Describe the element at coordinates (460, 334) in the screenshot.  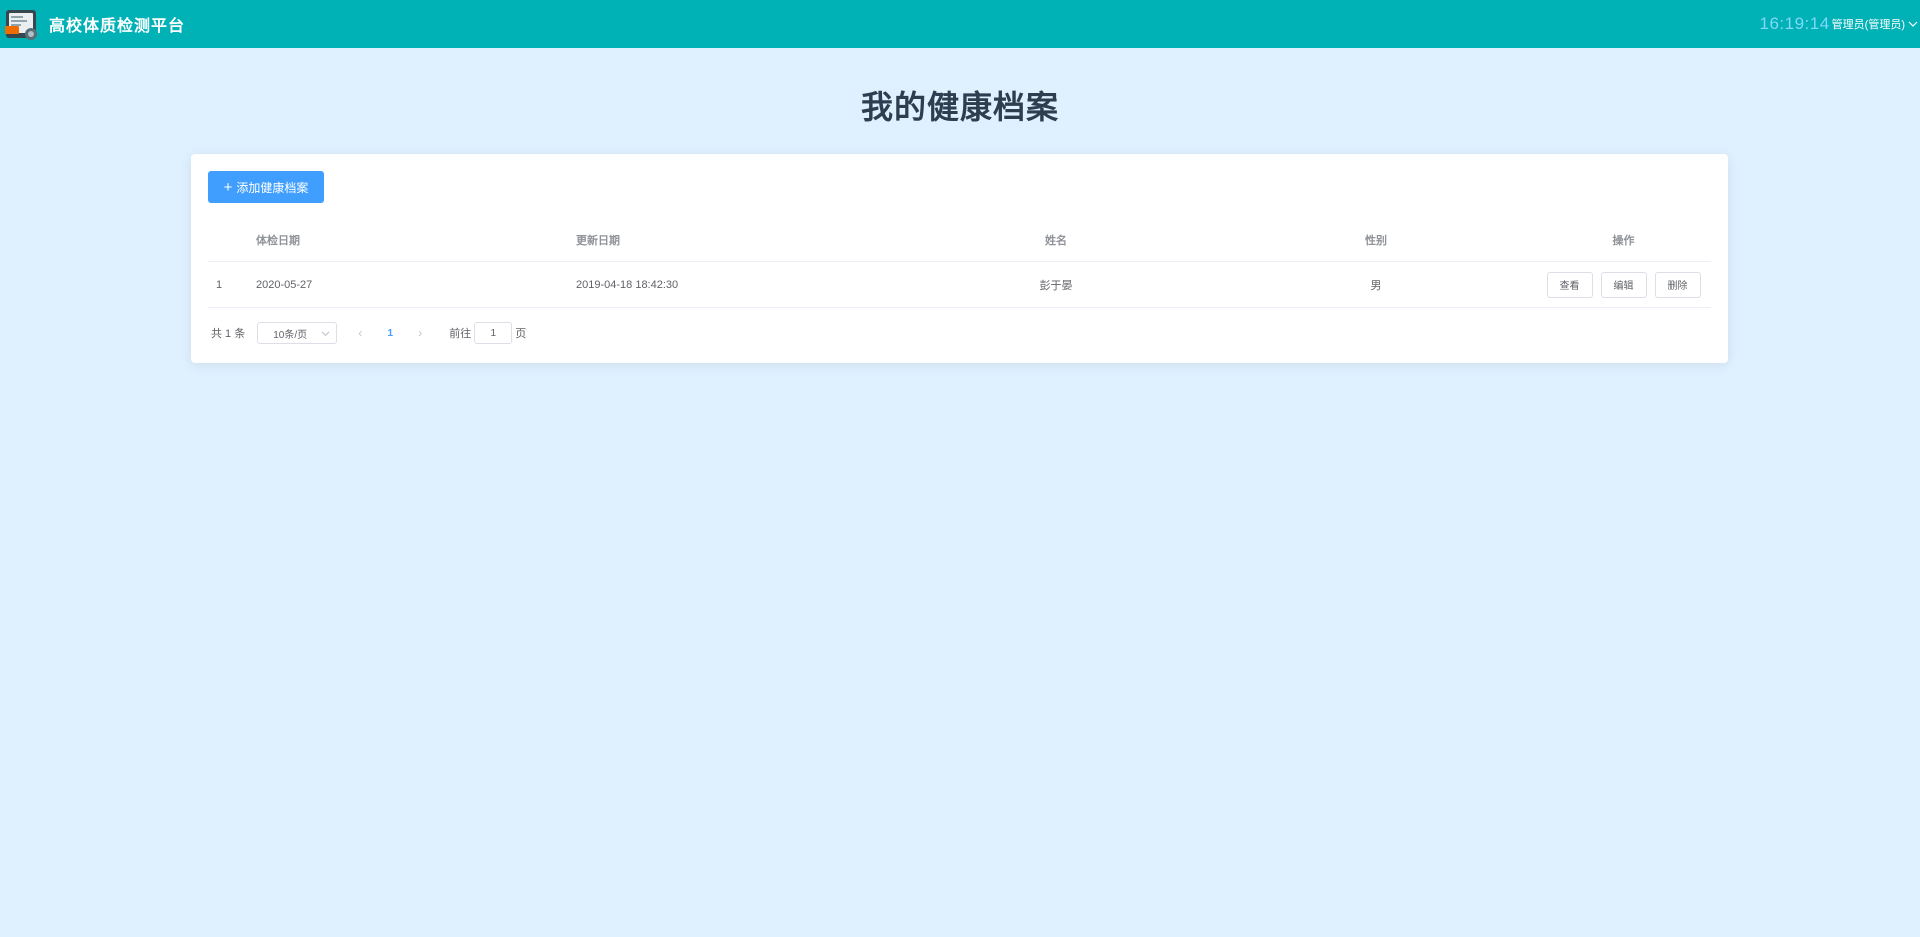
I see `goto-prefix: 前往` at that location.